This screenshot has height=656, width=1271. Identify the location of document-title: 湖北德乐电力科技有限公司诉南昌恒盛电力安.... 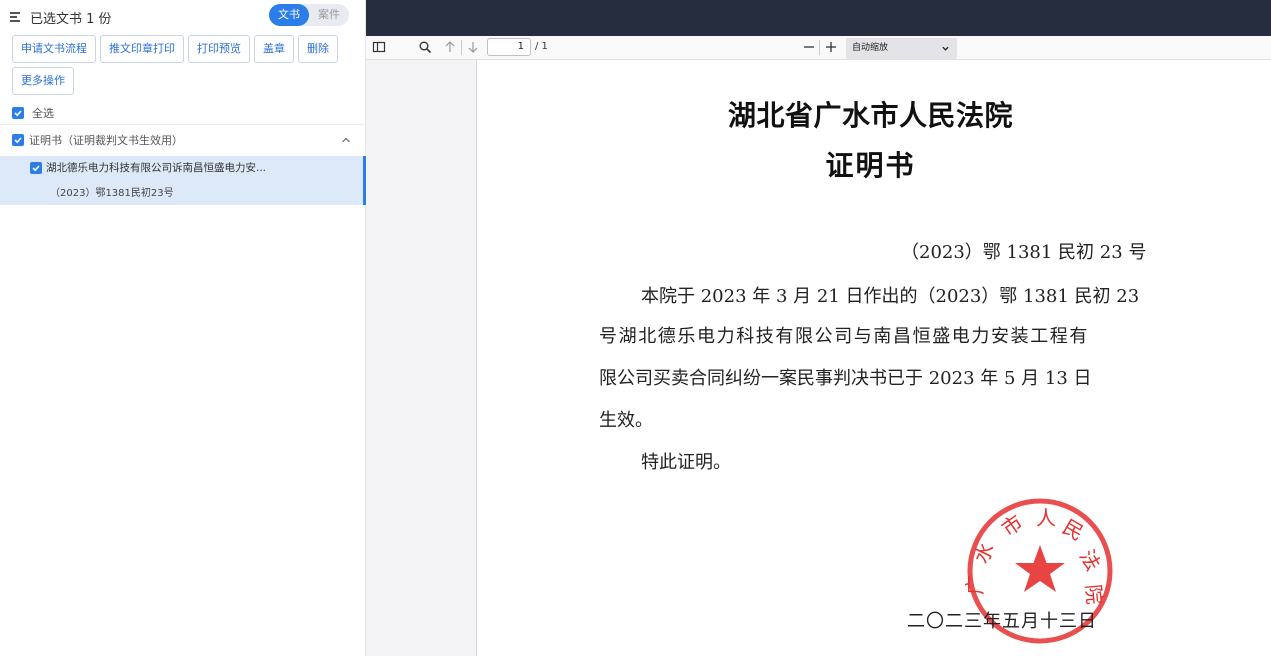
(156, 168).